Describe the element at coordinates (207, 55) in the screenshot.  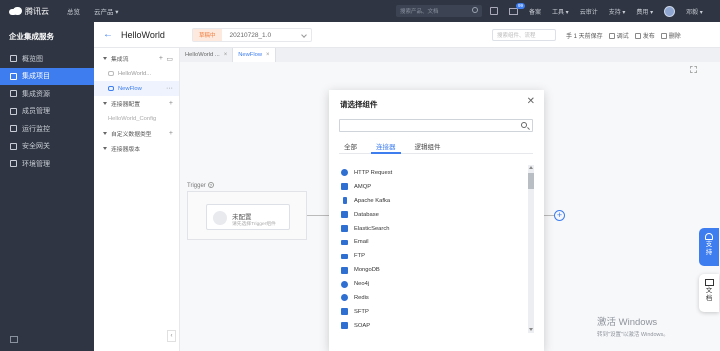
I see `tab-helloworld: HelloWorld ... ×` at that location.